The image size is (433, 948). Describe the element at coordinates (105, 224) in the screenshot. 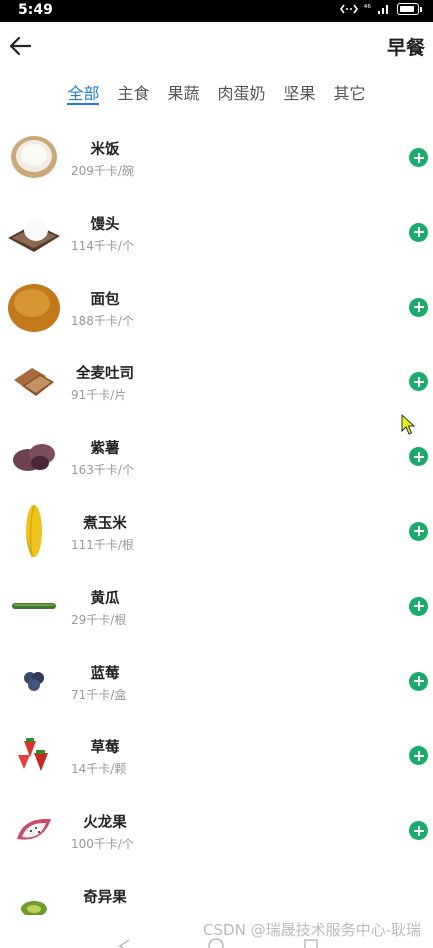

I see `food-name: 馒头` at that location.